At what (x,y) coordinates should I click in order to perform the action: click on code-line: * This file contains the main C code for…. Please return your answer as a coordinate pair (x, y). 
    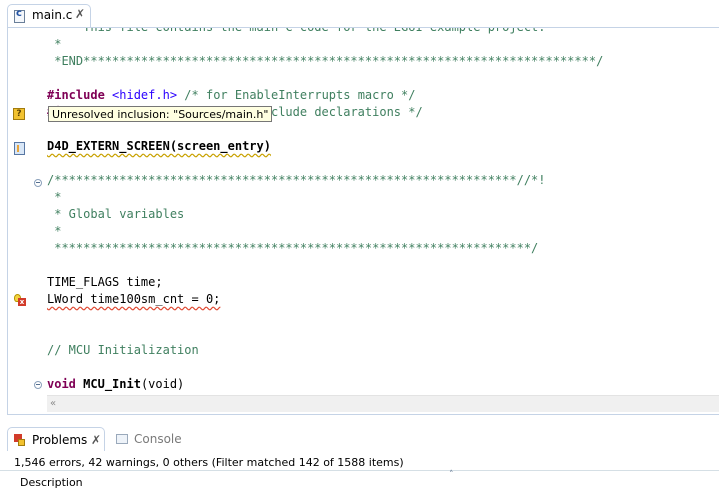
    Looking at the image, I should click on (296, 30).